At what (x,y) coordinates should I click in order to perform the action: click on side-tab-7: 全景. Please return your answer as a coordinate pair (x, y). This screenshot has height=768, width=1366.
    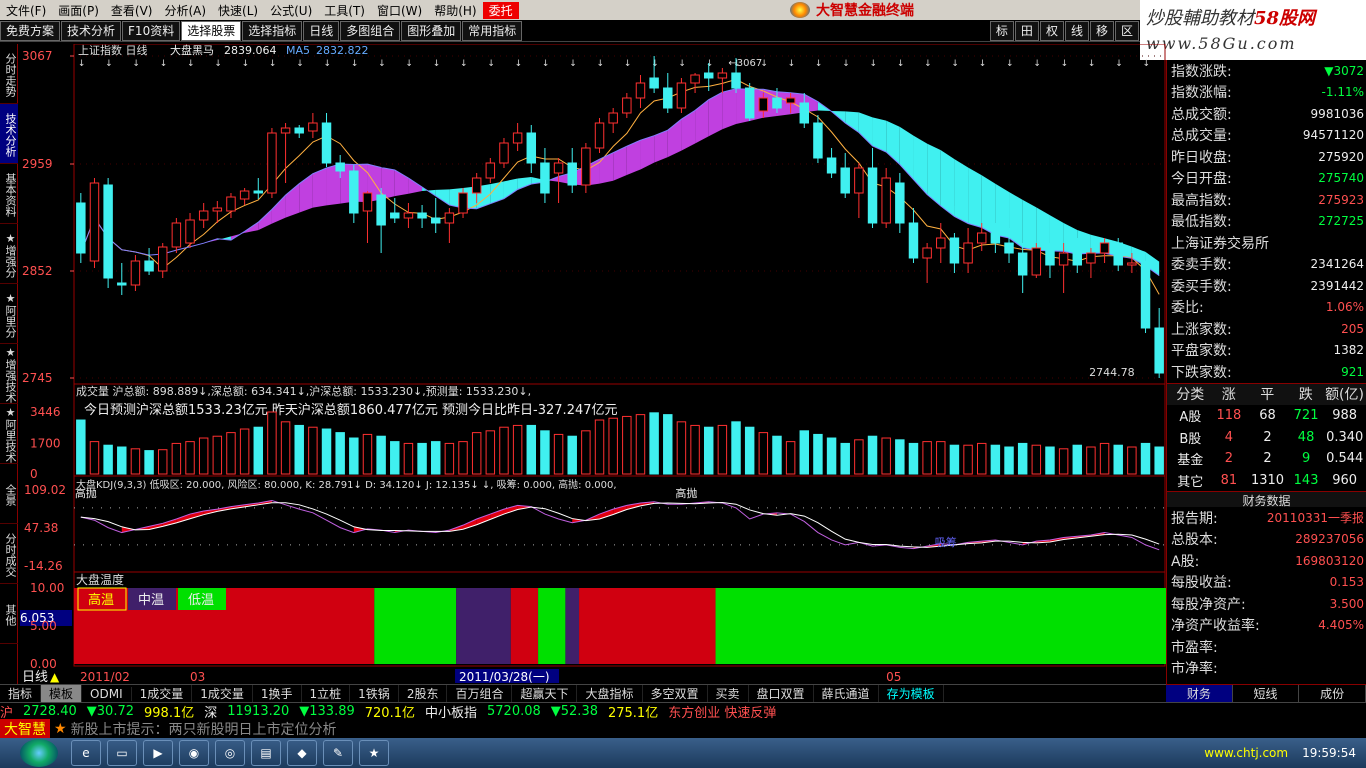
    Looking at the image, I should click on (9, 494).